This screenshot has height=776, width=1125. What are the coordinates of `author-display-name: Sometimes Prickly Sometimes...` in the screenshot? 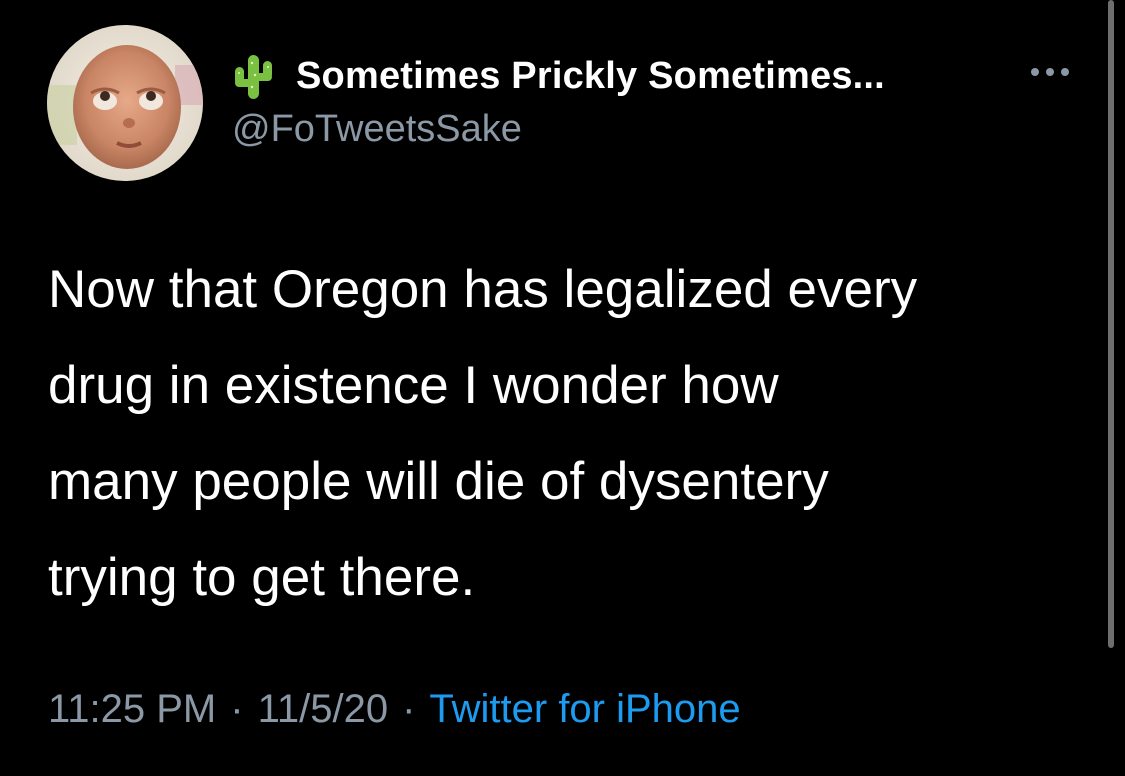 It's located at (590, 76).